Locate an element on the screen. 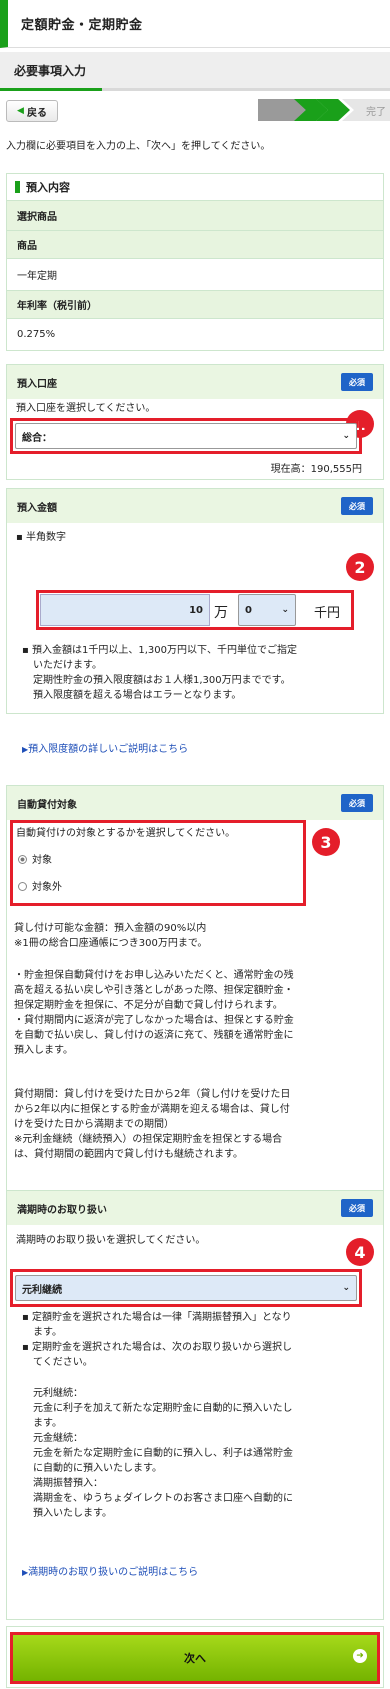 The image size is (390, 1689). amount-hint: ▪ 半角数字 is located at coordinates (41, 537).